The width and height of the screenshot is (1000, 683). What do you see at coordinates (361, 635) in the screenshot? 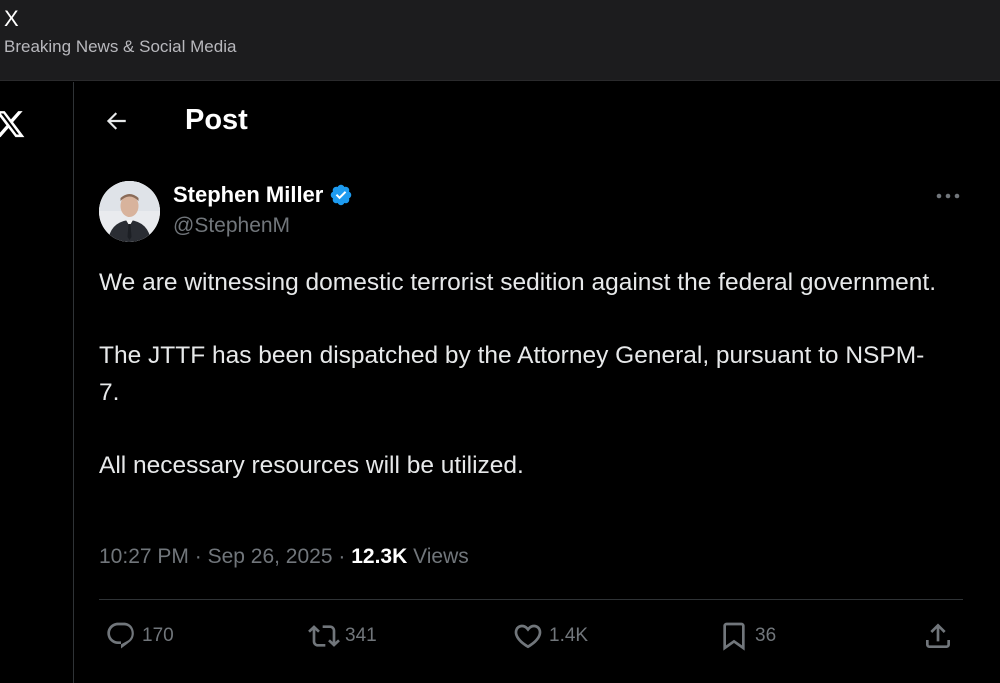
I see `repost-count: 341` at bounding box center [361, 635].